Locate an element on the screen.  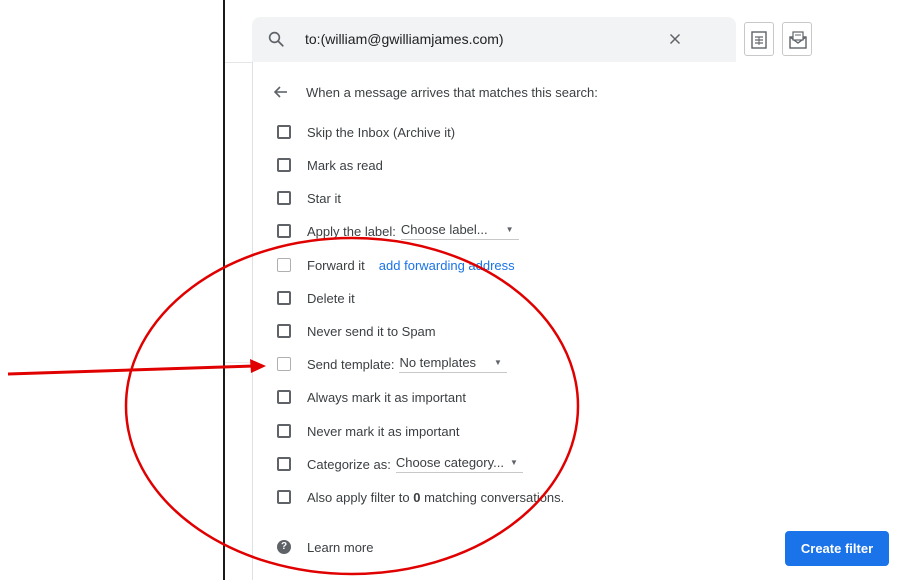
option-categorize: Categorize as: Choose category... ▼ is located at coordinates (400, 464).